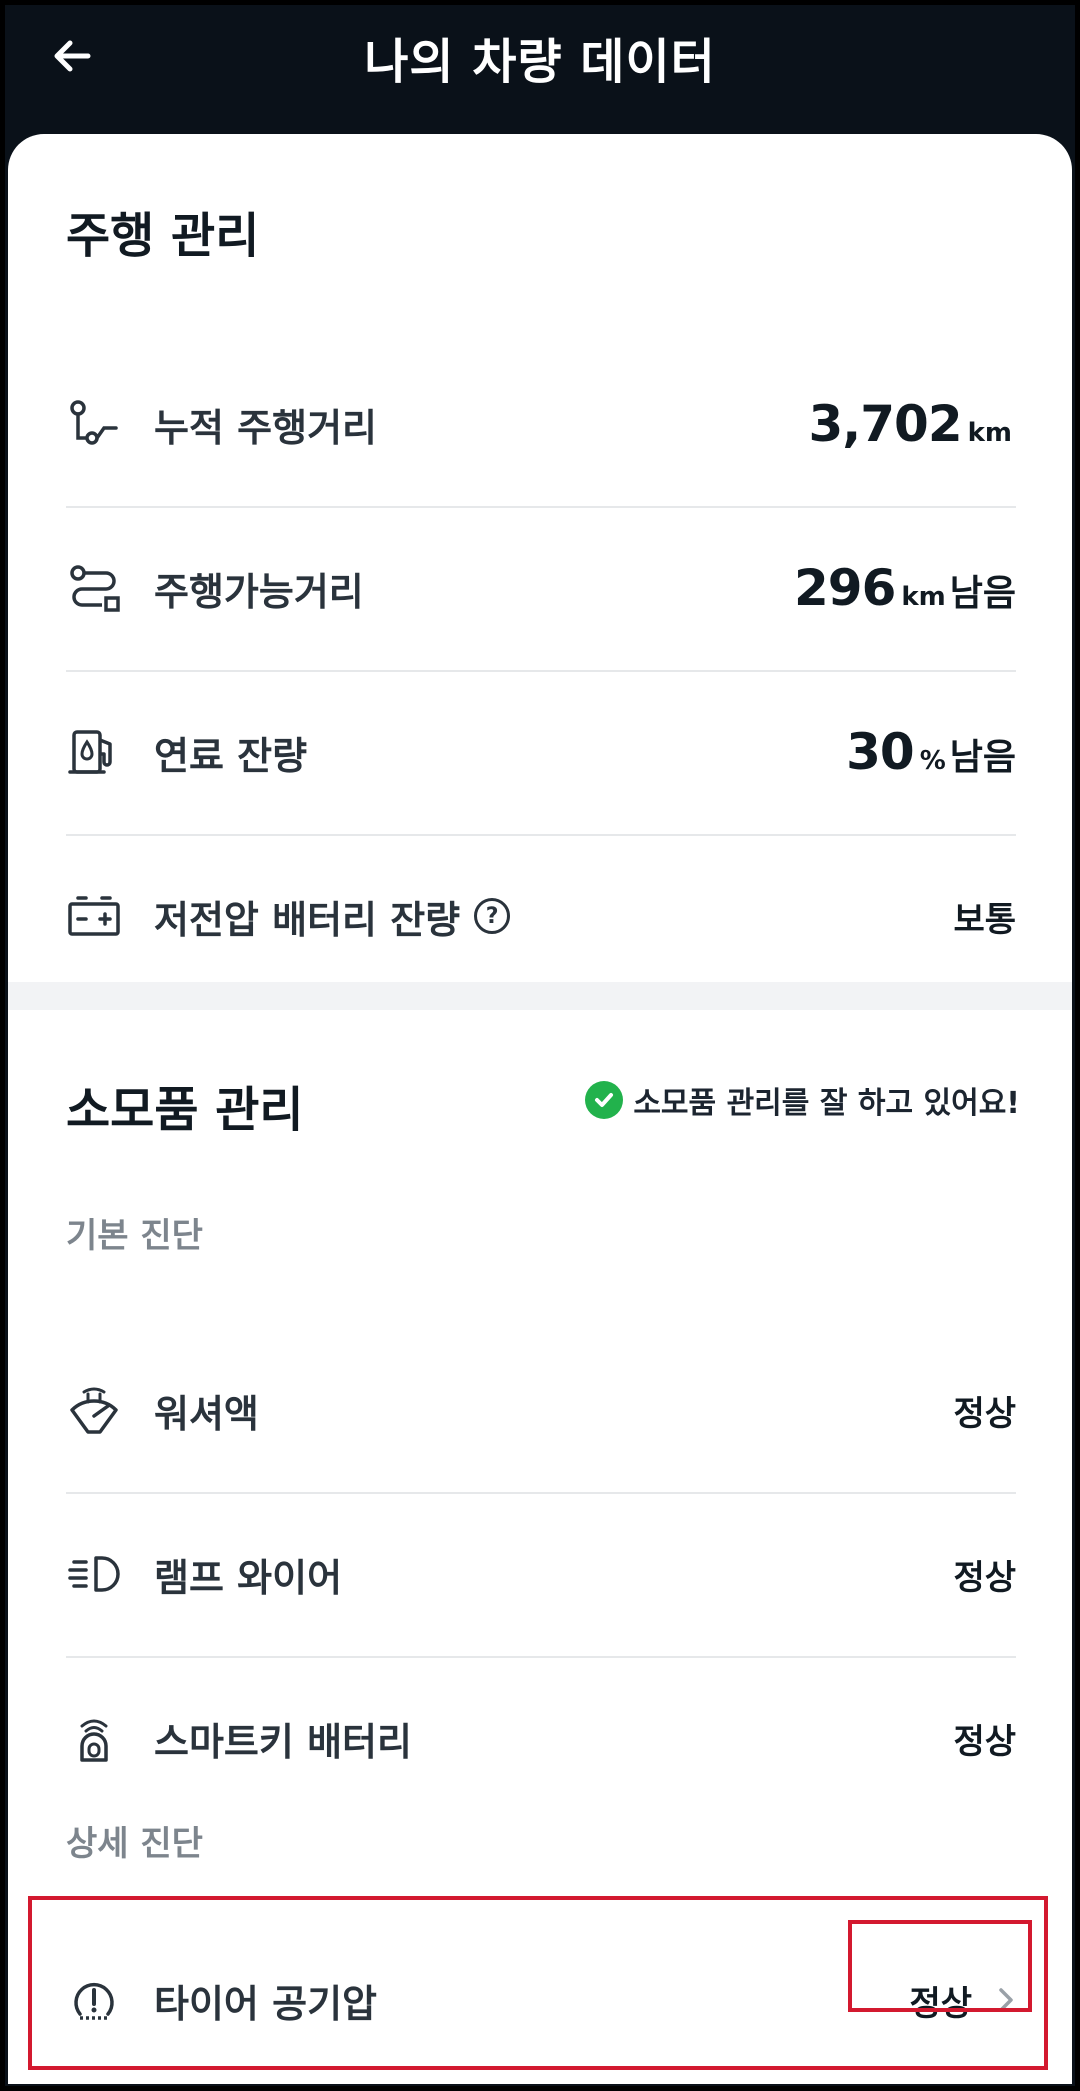  I want to click on section-divider, so click(540, 996).